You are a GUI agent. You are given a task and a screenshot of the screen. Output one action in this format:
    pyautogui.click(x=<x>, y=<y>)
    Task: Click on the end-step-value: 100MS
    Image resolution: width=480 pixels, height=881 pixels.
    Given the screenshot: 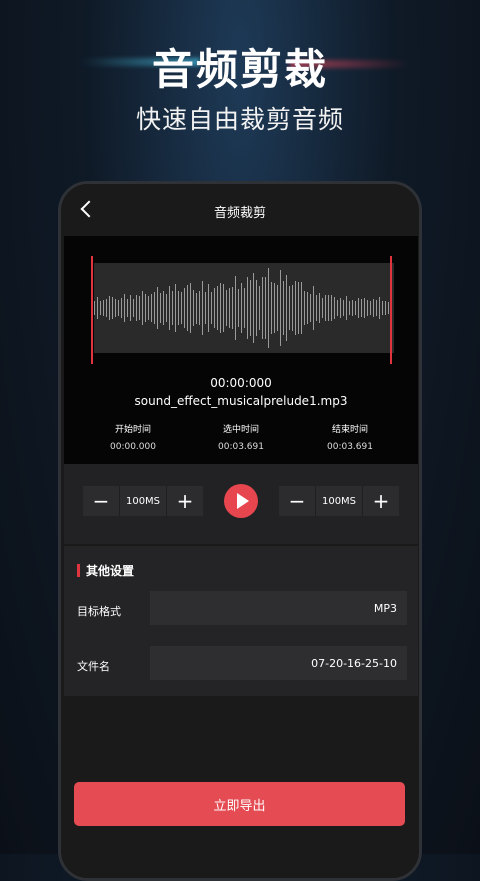 What is the action you would take?
    pyautogui.click(x=339, y=501)
    